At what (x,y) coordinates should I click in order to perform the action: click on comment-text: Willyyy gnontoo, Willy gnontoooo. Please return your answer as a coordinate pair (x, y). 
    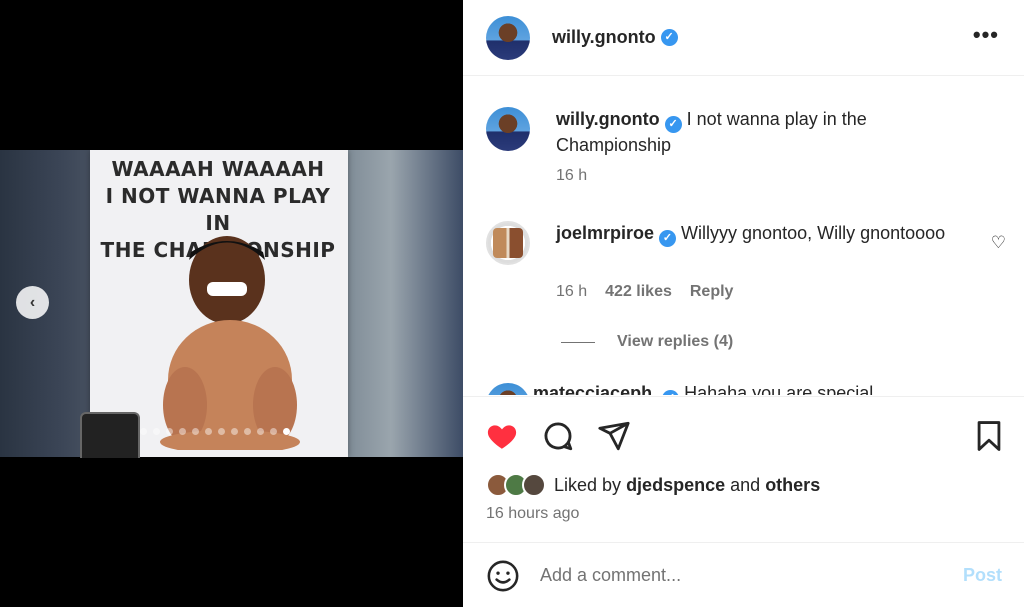
    Looking at the image, I should click on (813, 233).